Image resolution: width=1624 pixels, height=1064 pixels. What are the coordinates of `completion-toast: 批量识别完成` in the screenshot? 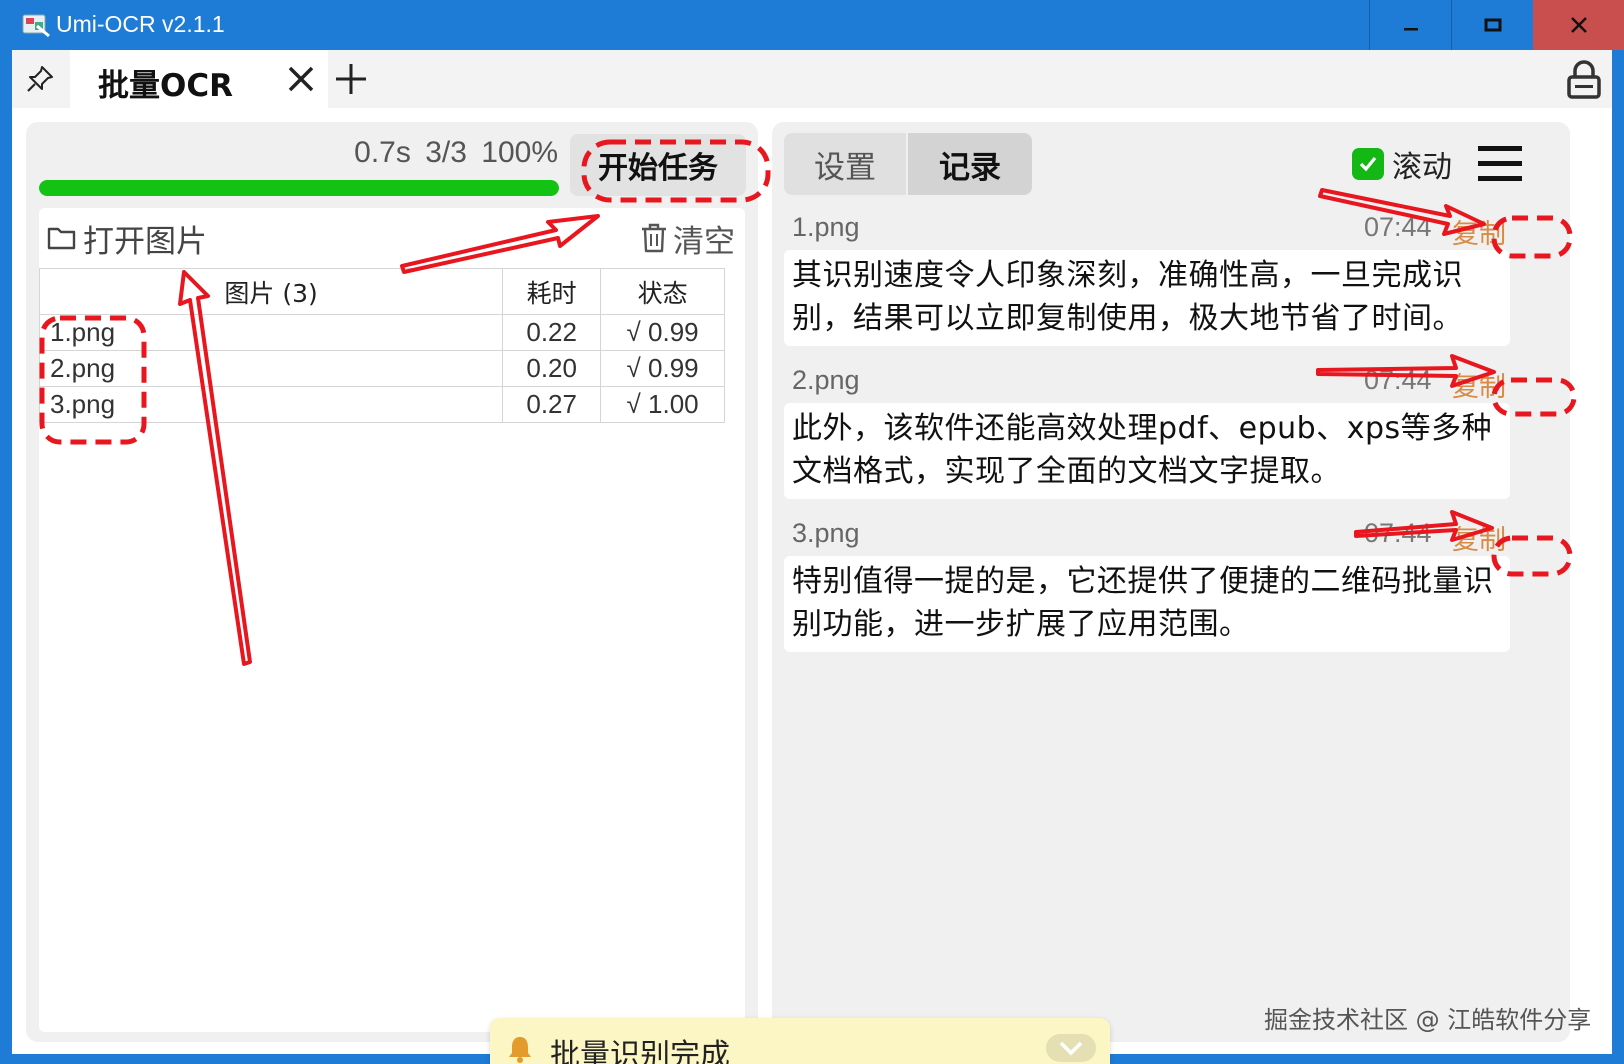 It's located at (800, 1041).